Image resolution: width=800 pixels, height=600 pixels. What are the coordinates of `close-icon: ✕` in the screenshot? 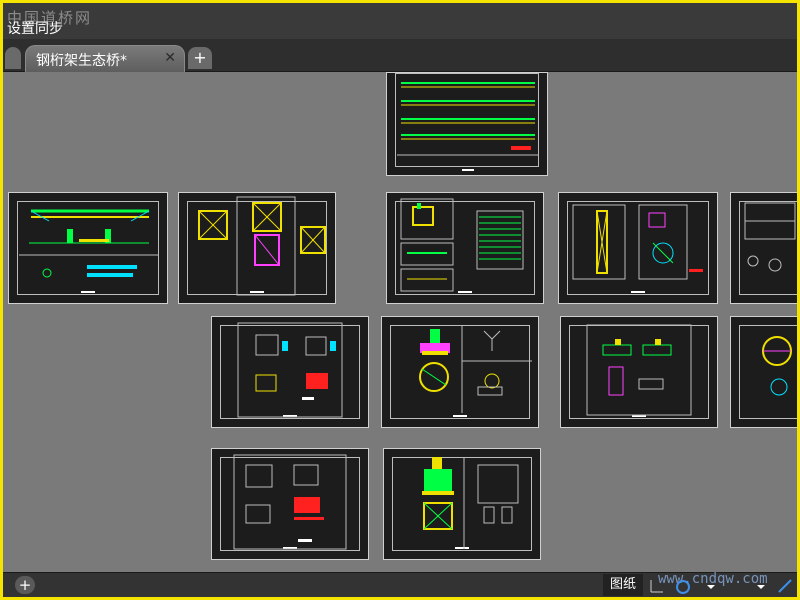 It's located at (170, 58).